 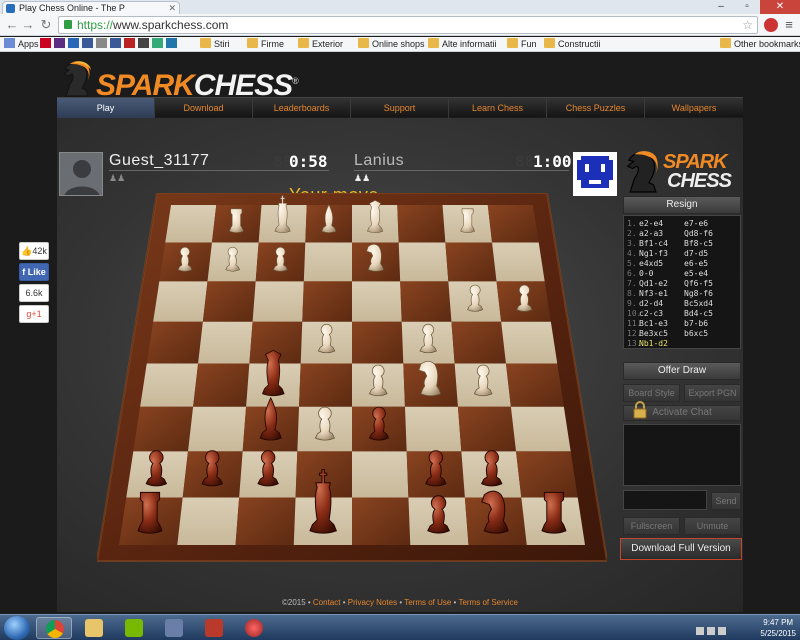 I want to click on move-row: 2. a2-a3 Qd8-f6, so click(x=683, y=234).